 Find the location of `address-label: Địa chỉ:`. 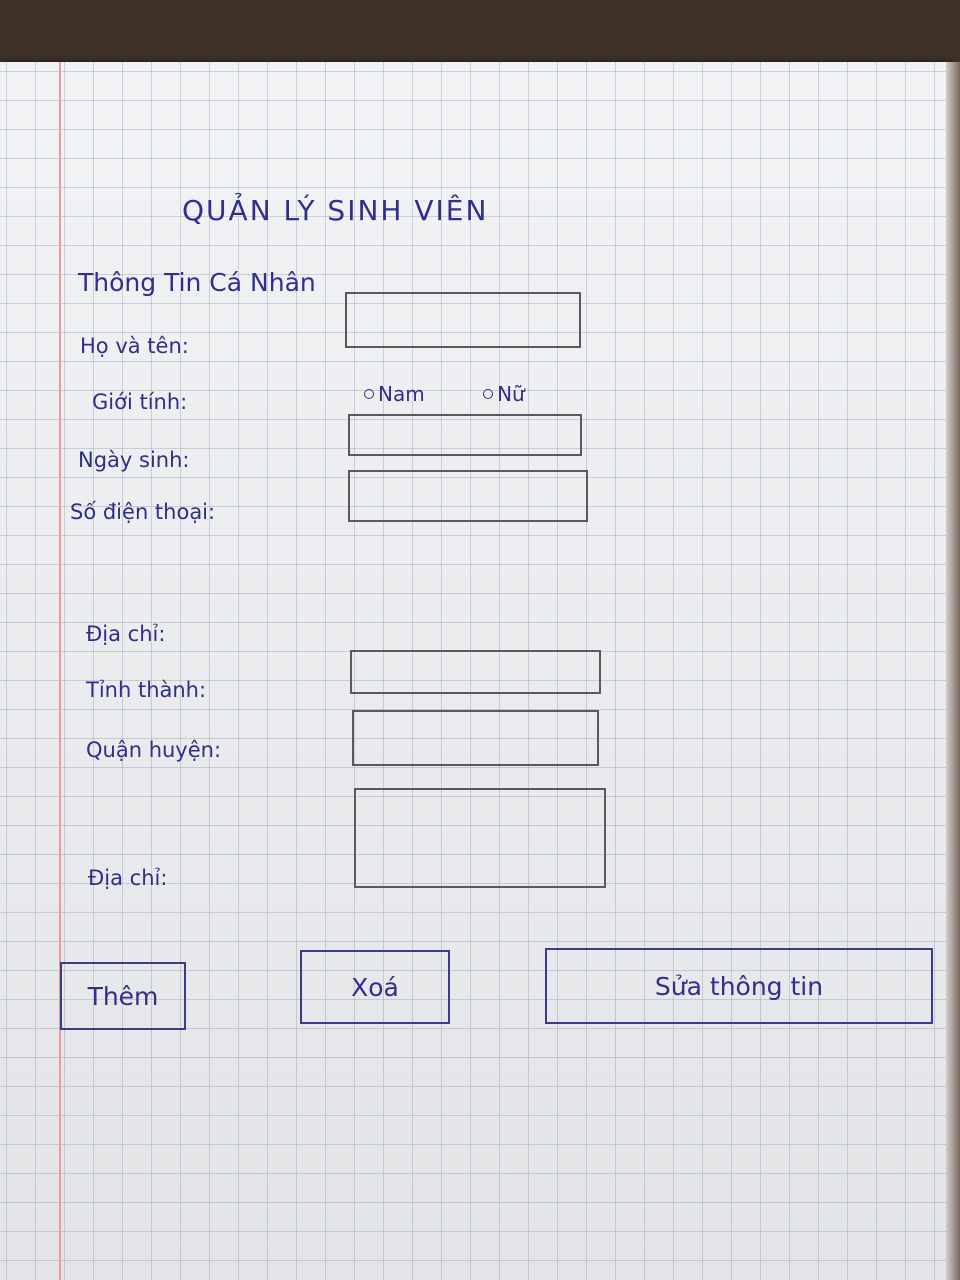

address-label: Địa chỉ: is located at coordinates (128, 878).